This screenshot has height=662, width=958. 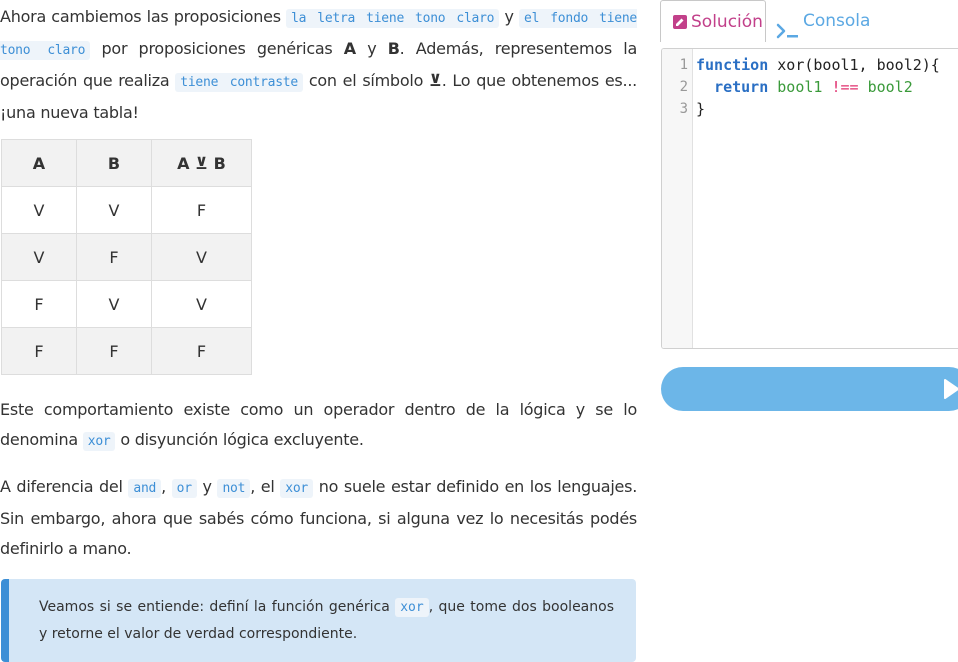 I want to click on code-snippet: not, so click(x=234, y=488).